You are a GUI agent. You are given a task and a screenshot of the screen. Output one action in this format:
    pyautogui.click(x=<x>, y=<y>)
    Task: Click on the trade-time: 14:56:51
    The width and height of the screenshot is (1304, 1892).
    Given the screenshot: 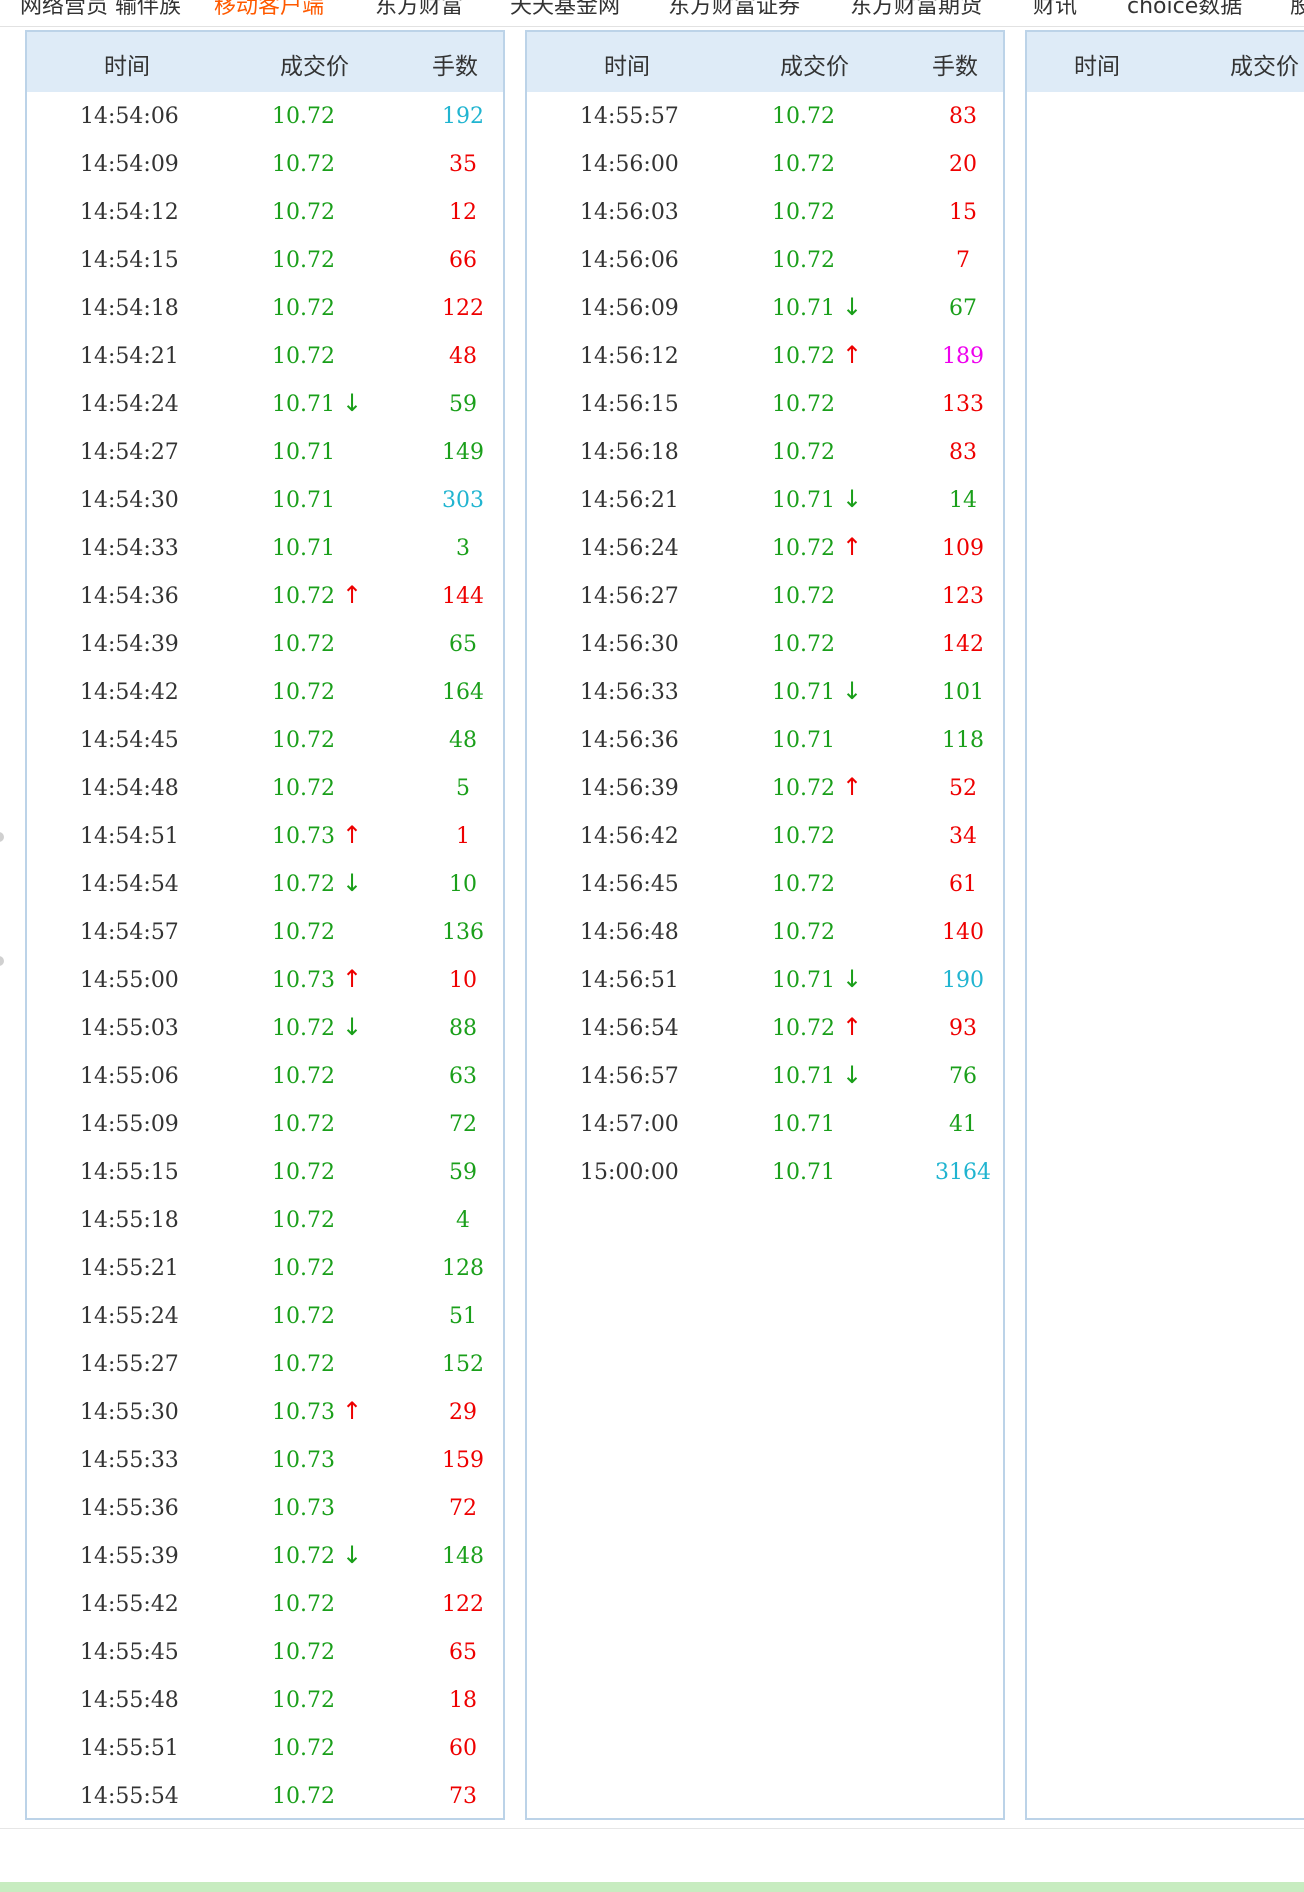 What is the action you would take?
    pyautogui.click(x=629, y=980)
    